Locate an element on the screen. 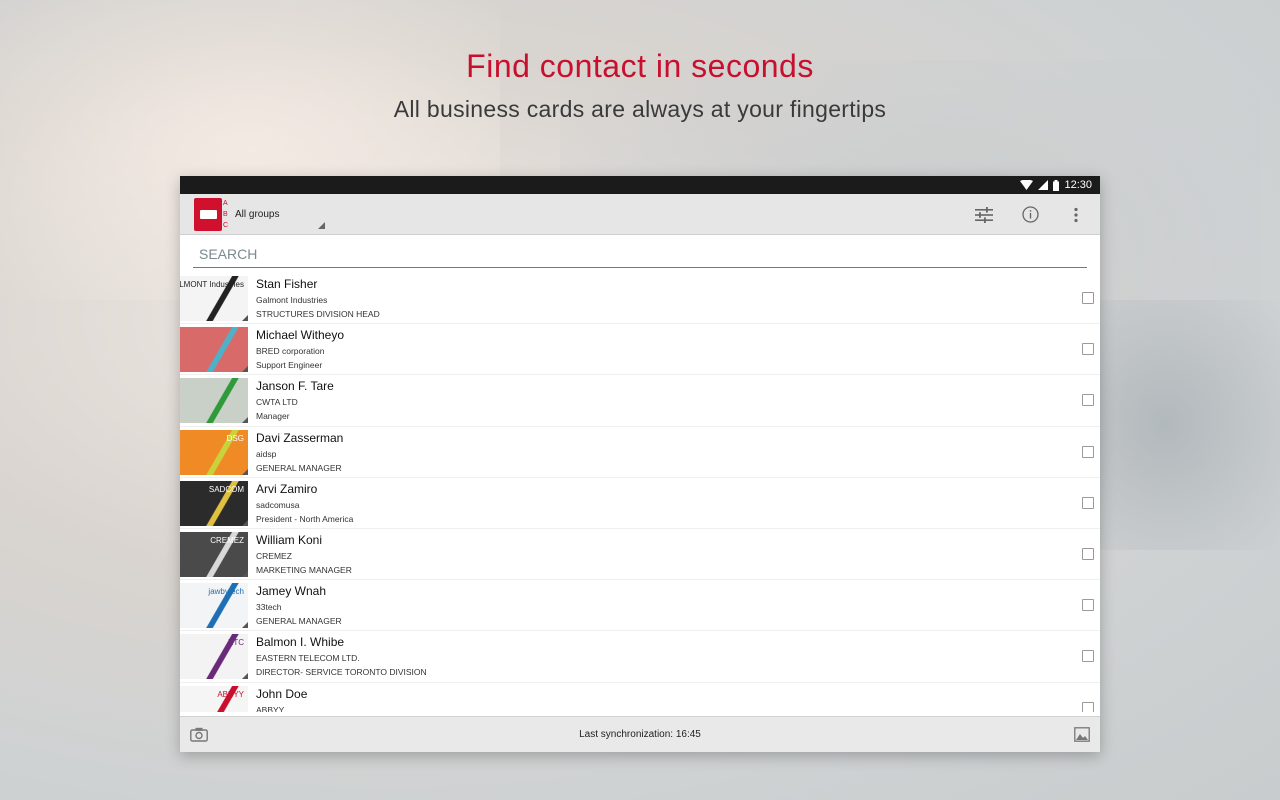 The width and height of the screenshot is (1280, 800). contact-name: William Koni is located at coordinates (289, 539).